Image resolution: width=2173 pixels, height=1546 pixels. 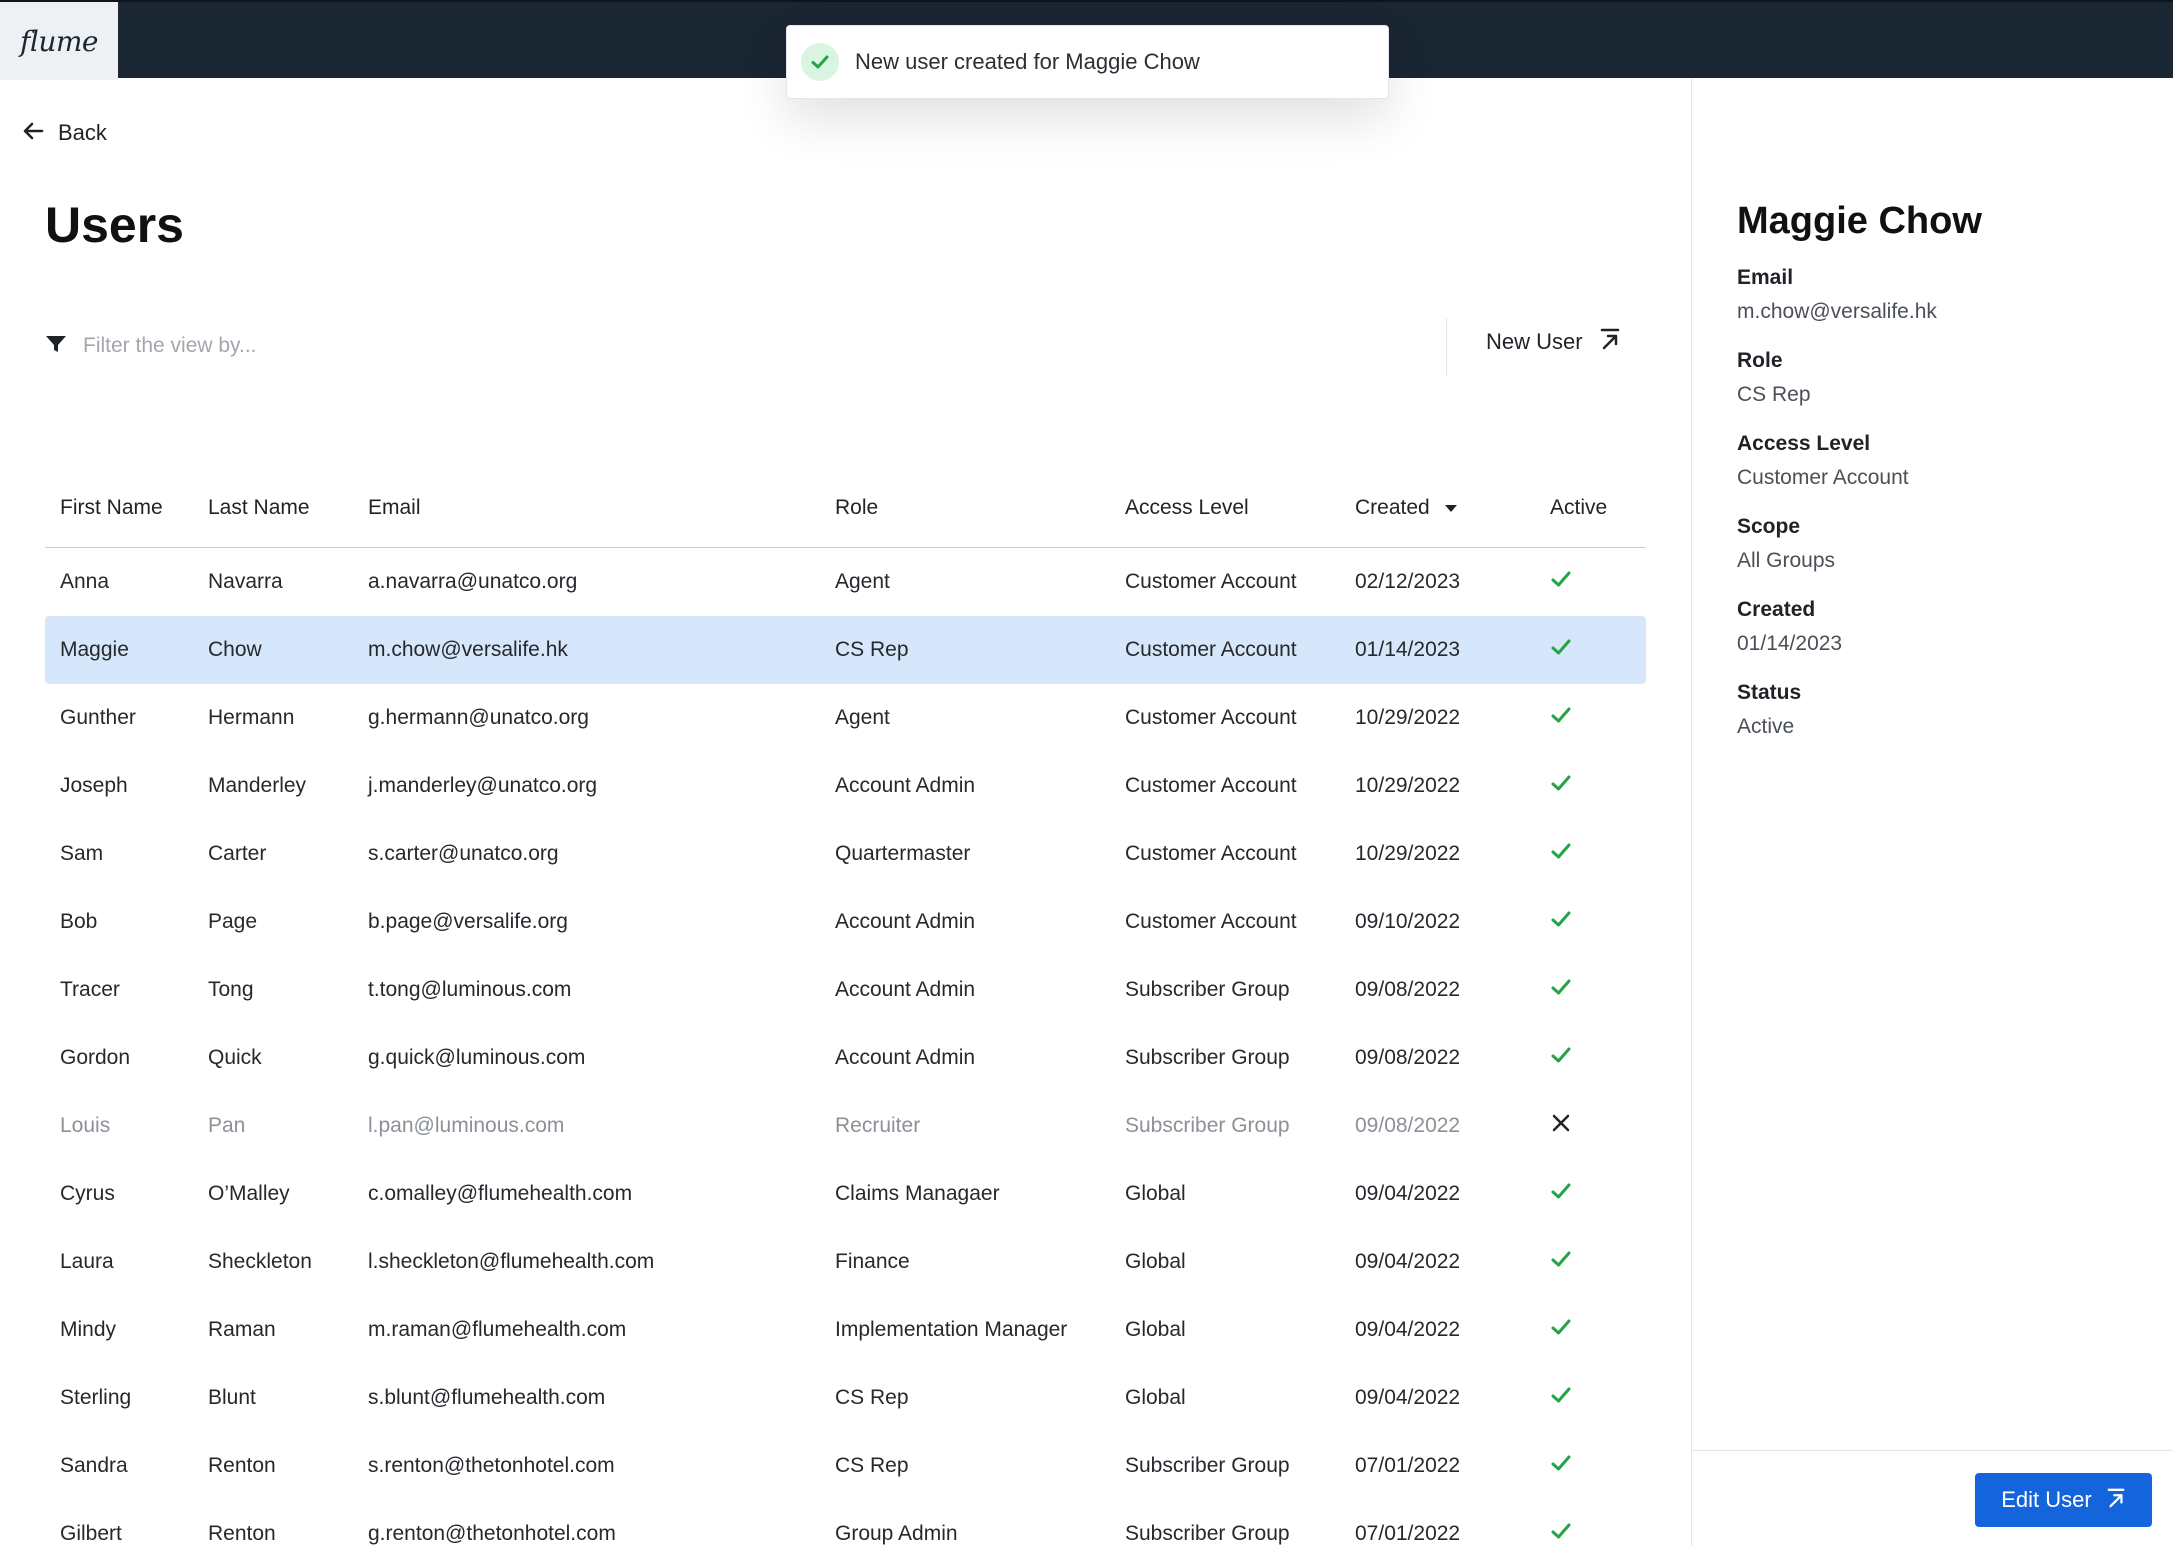 I want to click on filter-input, so click(x=583, y=346).